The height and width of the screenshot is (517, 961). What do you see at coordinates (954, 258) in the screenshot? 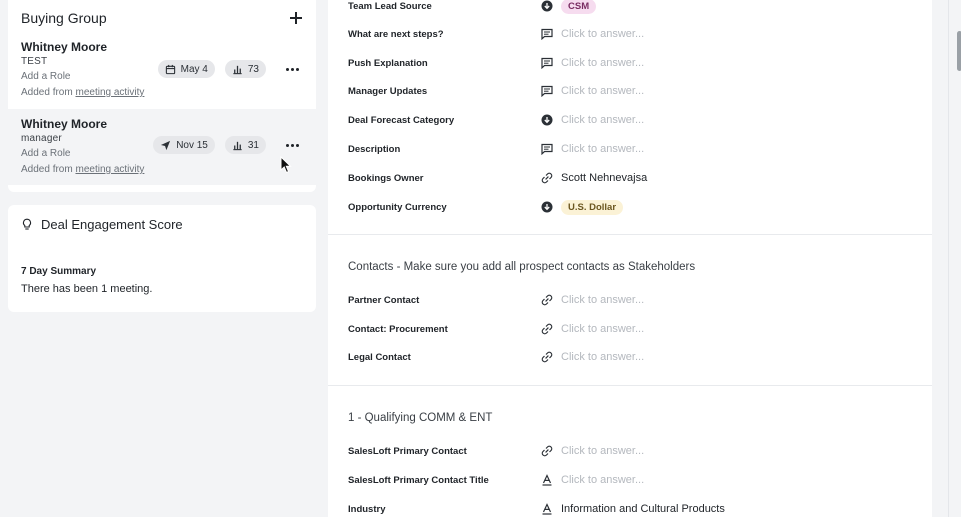
I see `vertical-scrollbar` at bounding box center [954, 258].